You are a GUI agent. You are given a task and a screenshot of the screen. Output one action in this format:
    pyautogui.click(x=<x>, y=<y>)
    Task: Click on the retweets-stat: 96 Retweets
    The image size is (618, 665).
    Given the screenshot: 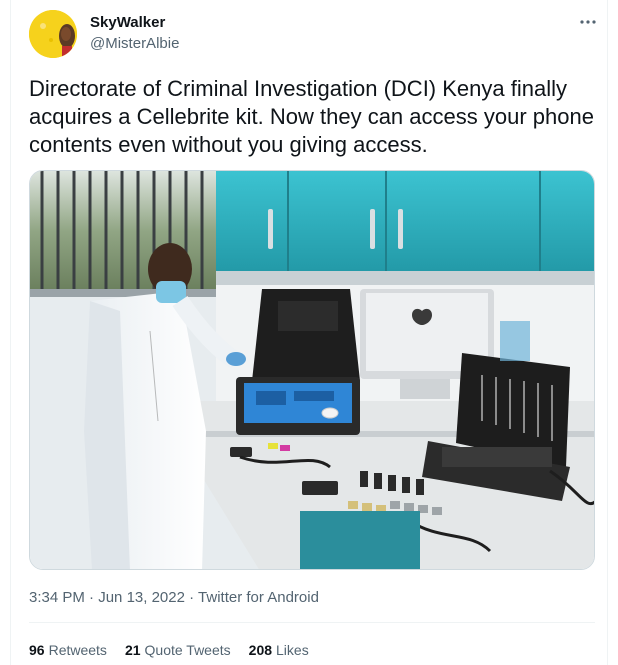 What is the action you would take?
    pyautogui.click(x=68, y=650)
    